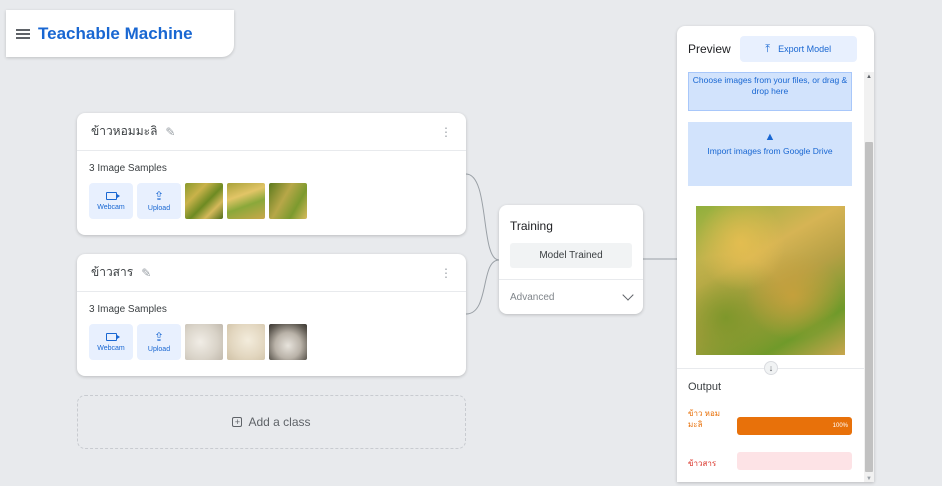 The width and height of the screenshot is (942, 486). I want to click on preview-scrollbar: ▲ ▼, so click(869, 277).